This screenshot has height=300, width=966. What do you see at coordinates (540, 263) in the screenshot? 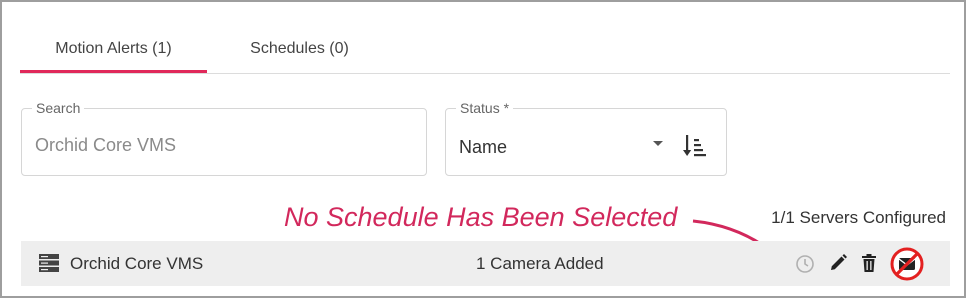
I see `camera-count: 1 Camera Added` at bounding box center [540, 263].